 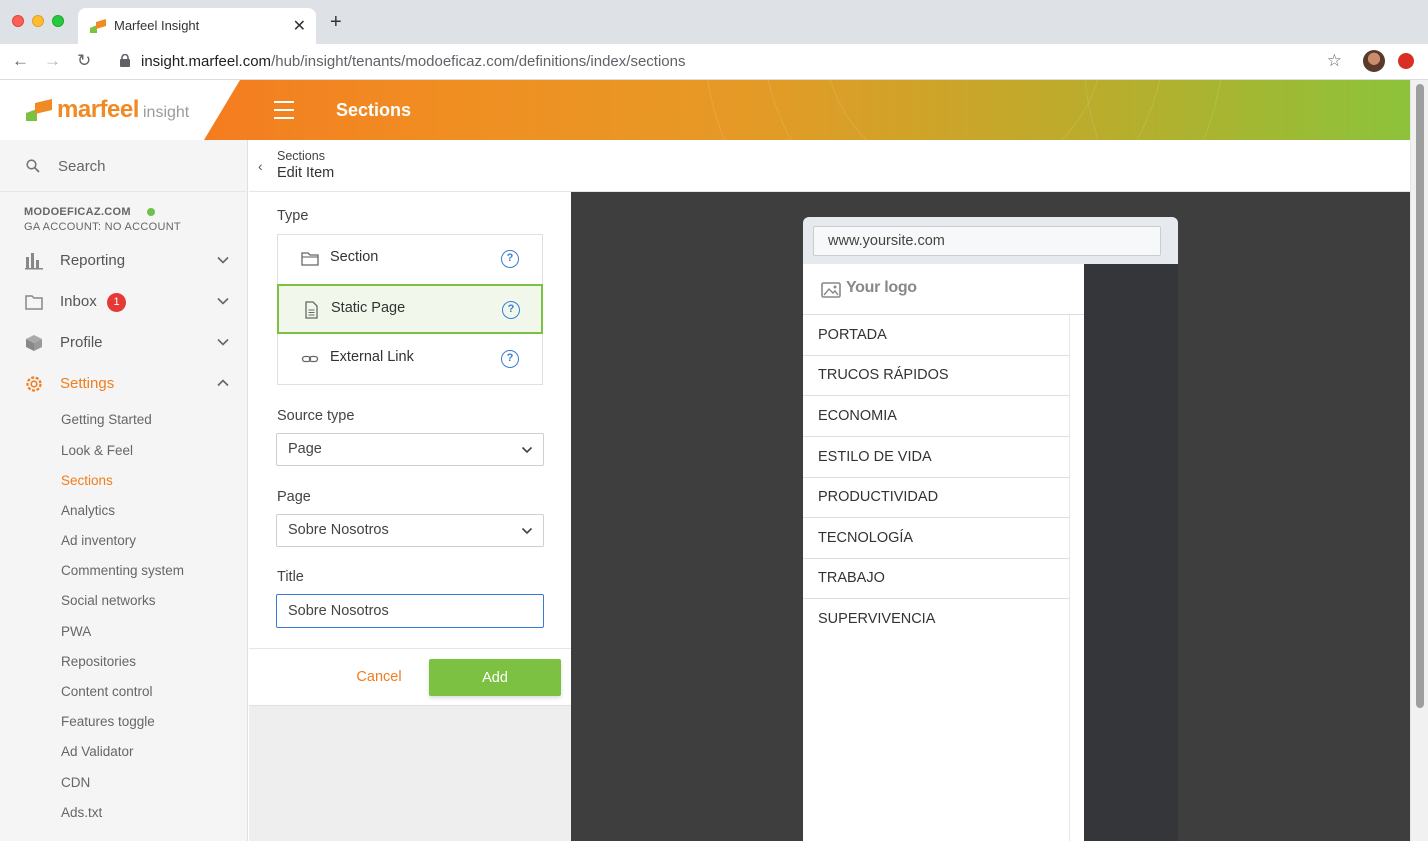 What do you see at coordinates (1076, 578) in the screenshot?
I see `preview-drawer-scrollbar` at bounding box center [1076, 578].